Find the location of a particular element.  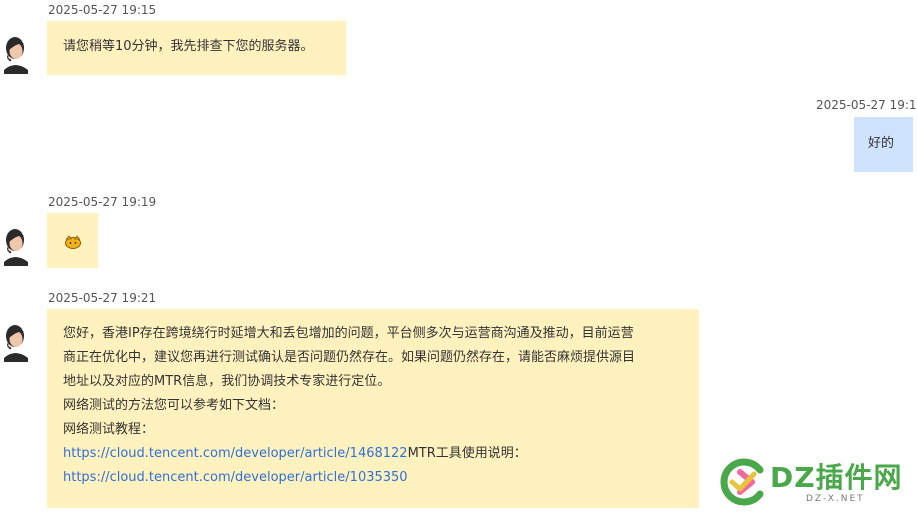

watermark: DZ插件网 DZ-X.NET is located at coordinates (811, 485).